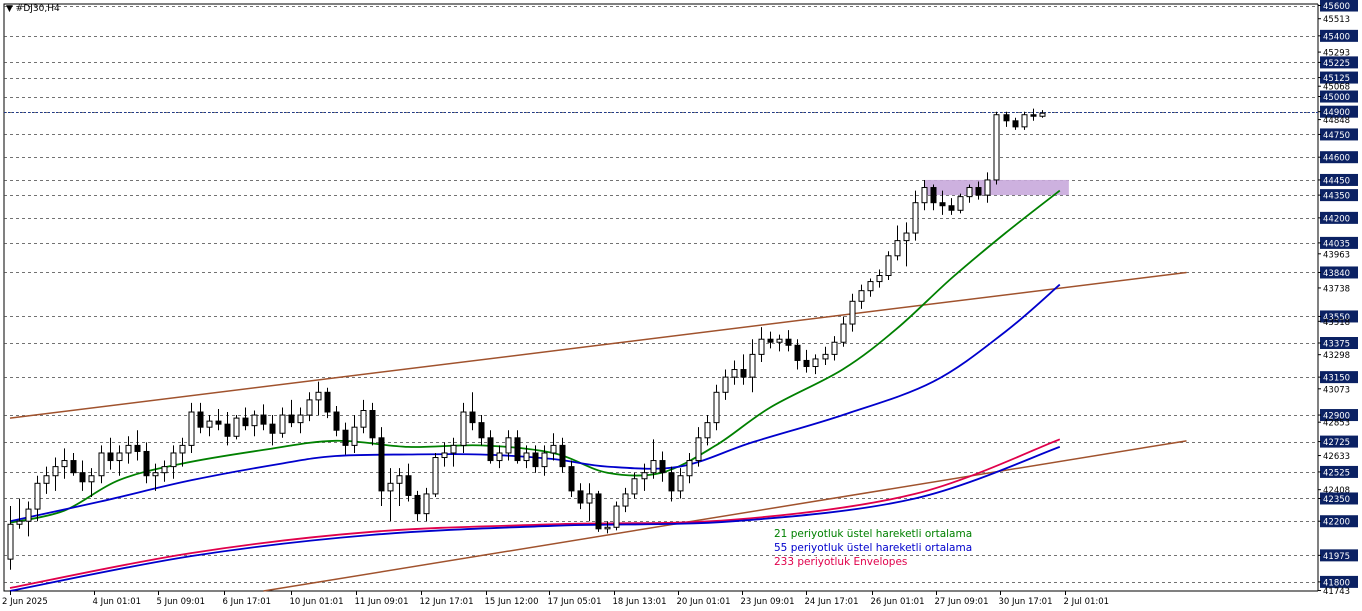  Describe the element at coordinates (1336, 20) in the screenshot. I see `price-tick-label: 45513` at that location.